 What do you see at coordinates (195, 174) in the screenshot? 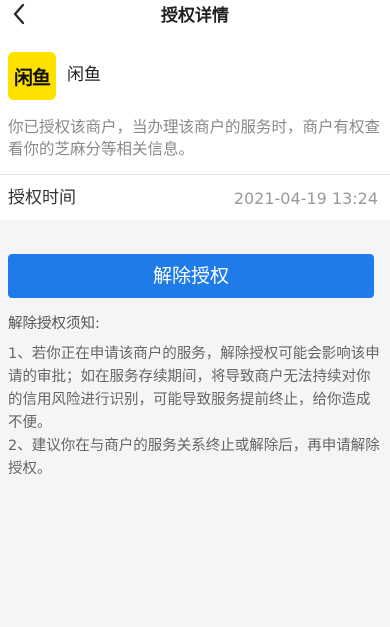
I see `divider` at bounding box center [195, 174].